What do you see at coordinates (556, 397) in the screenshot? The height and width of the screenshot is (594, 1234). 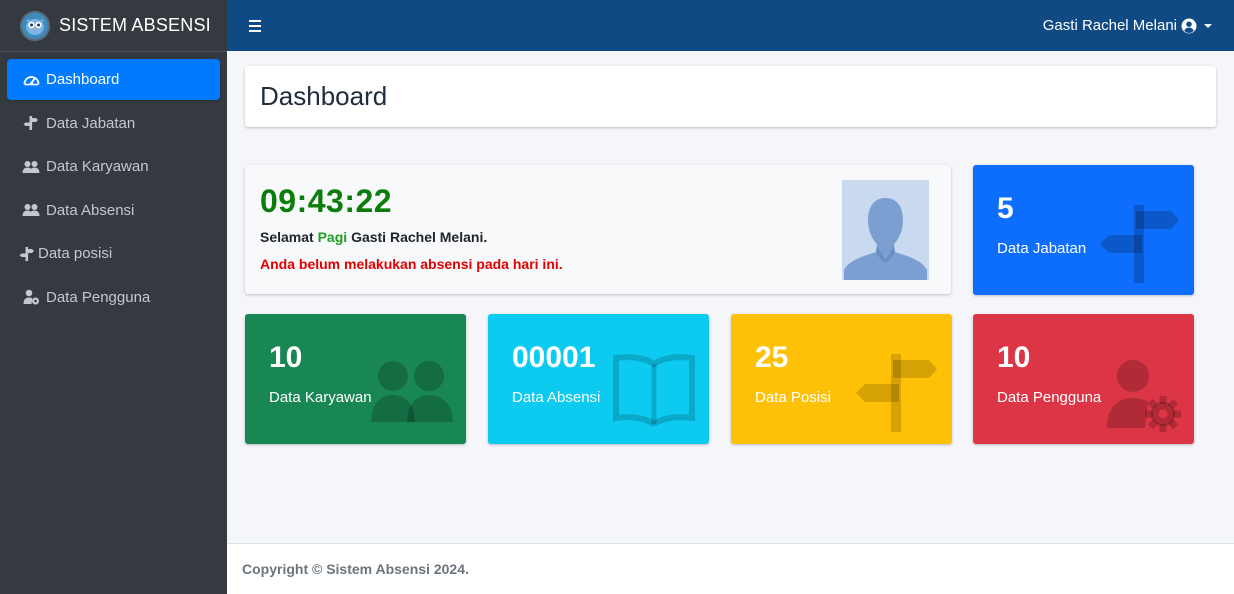 I see `stat-label: Data Absensi` at bounding box center [556, 397].